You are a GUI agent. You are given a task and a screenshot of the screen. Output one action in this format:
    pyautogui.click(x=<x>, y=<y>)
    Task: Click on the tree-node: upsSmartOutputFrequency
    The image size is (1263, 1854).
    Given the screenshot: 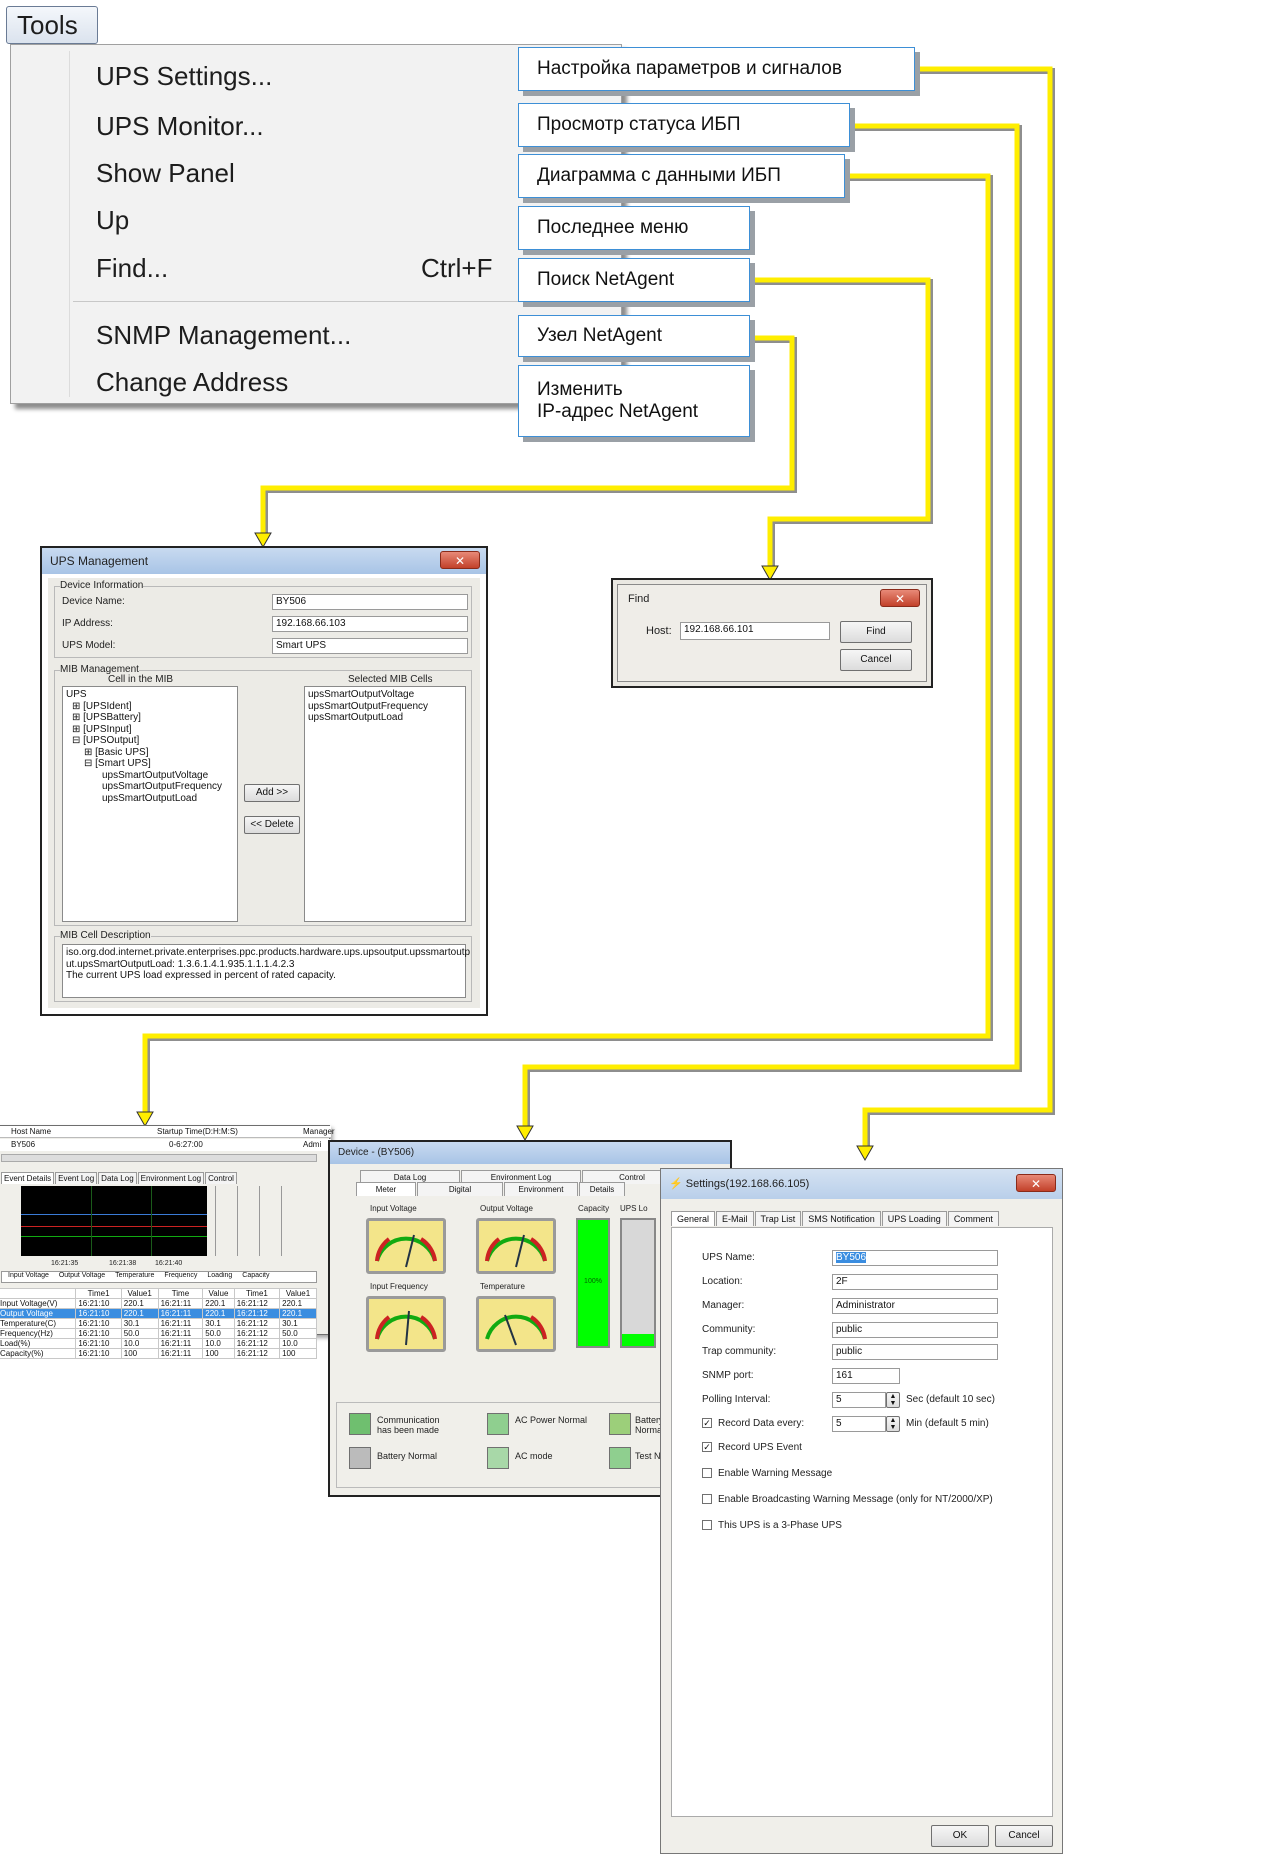 What is the action you would take?
    pyautogui.click(x=150, y=787)
    